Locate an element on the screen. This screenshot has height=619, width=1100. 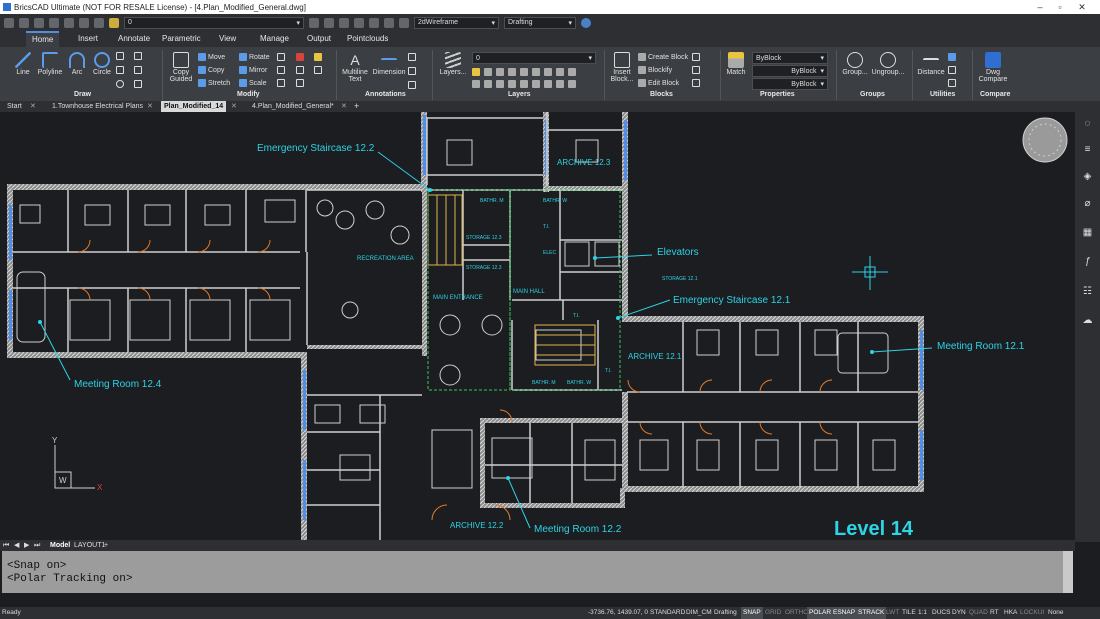
markup-button is located at coordinates (412, 85).